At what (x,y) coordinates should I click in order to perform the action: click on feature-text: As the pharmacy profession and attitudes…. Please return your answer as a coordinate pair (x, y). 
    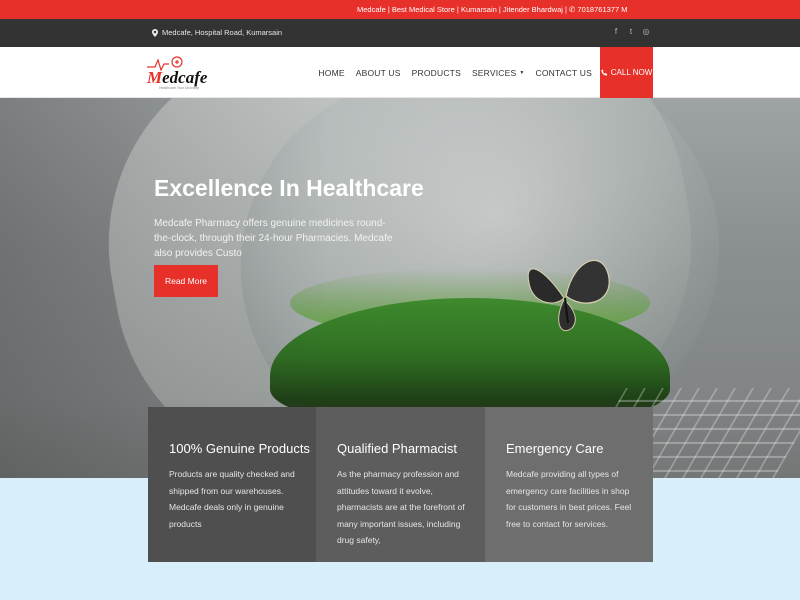
    Looking at the image, I should click on (401, 507).